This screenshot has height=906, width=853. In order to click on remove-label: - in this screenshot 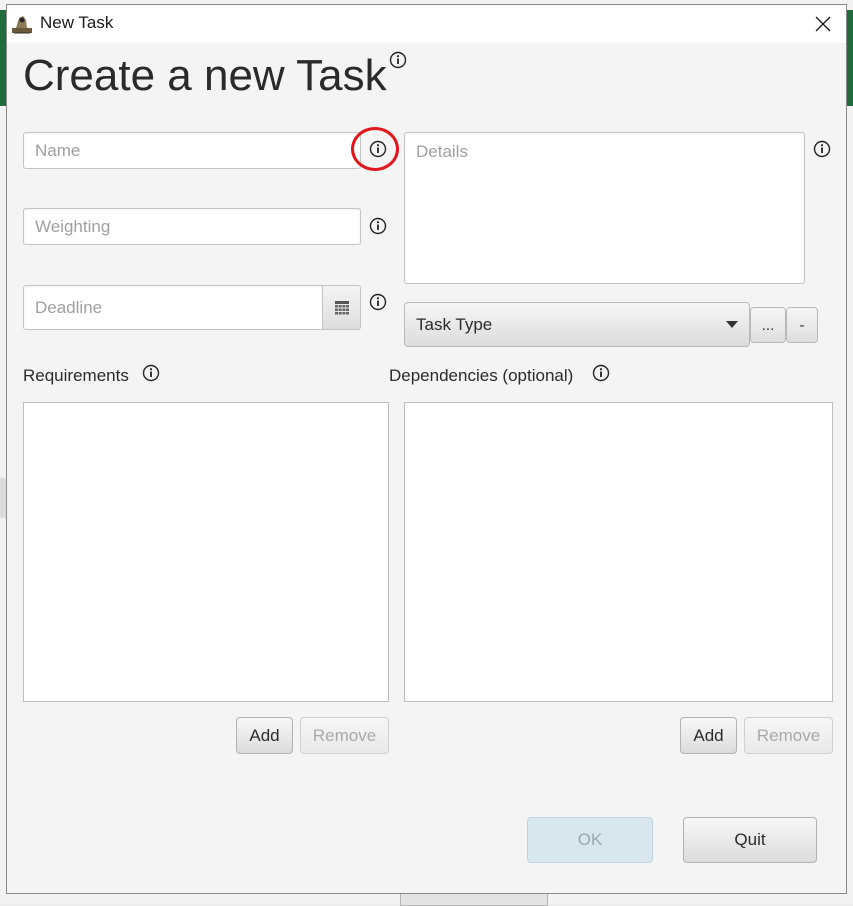, I will do `click(802, 325)`.